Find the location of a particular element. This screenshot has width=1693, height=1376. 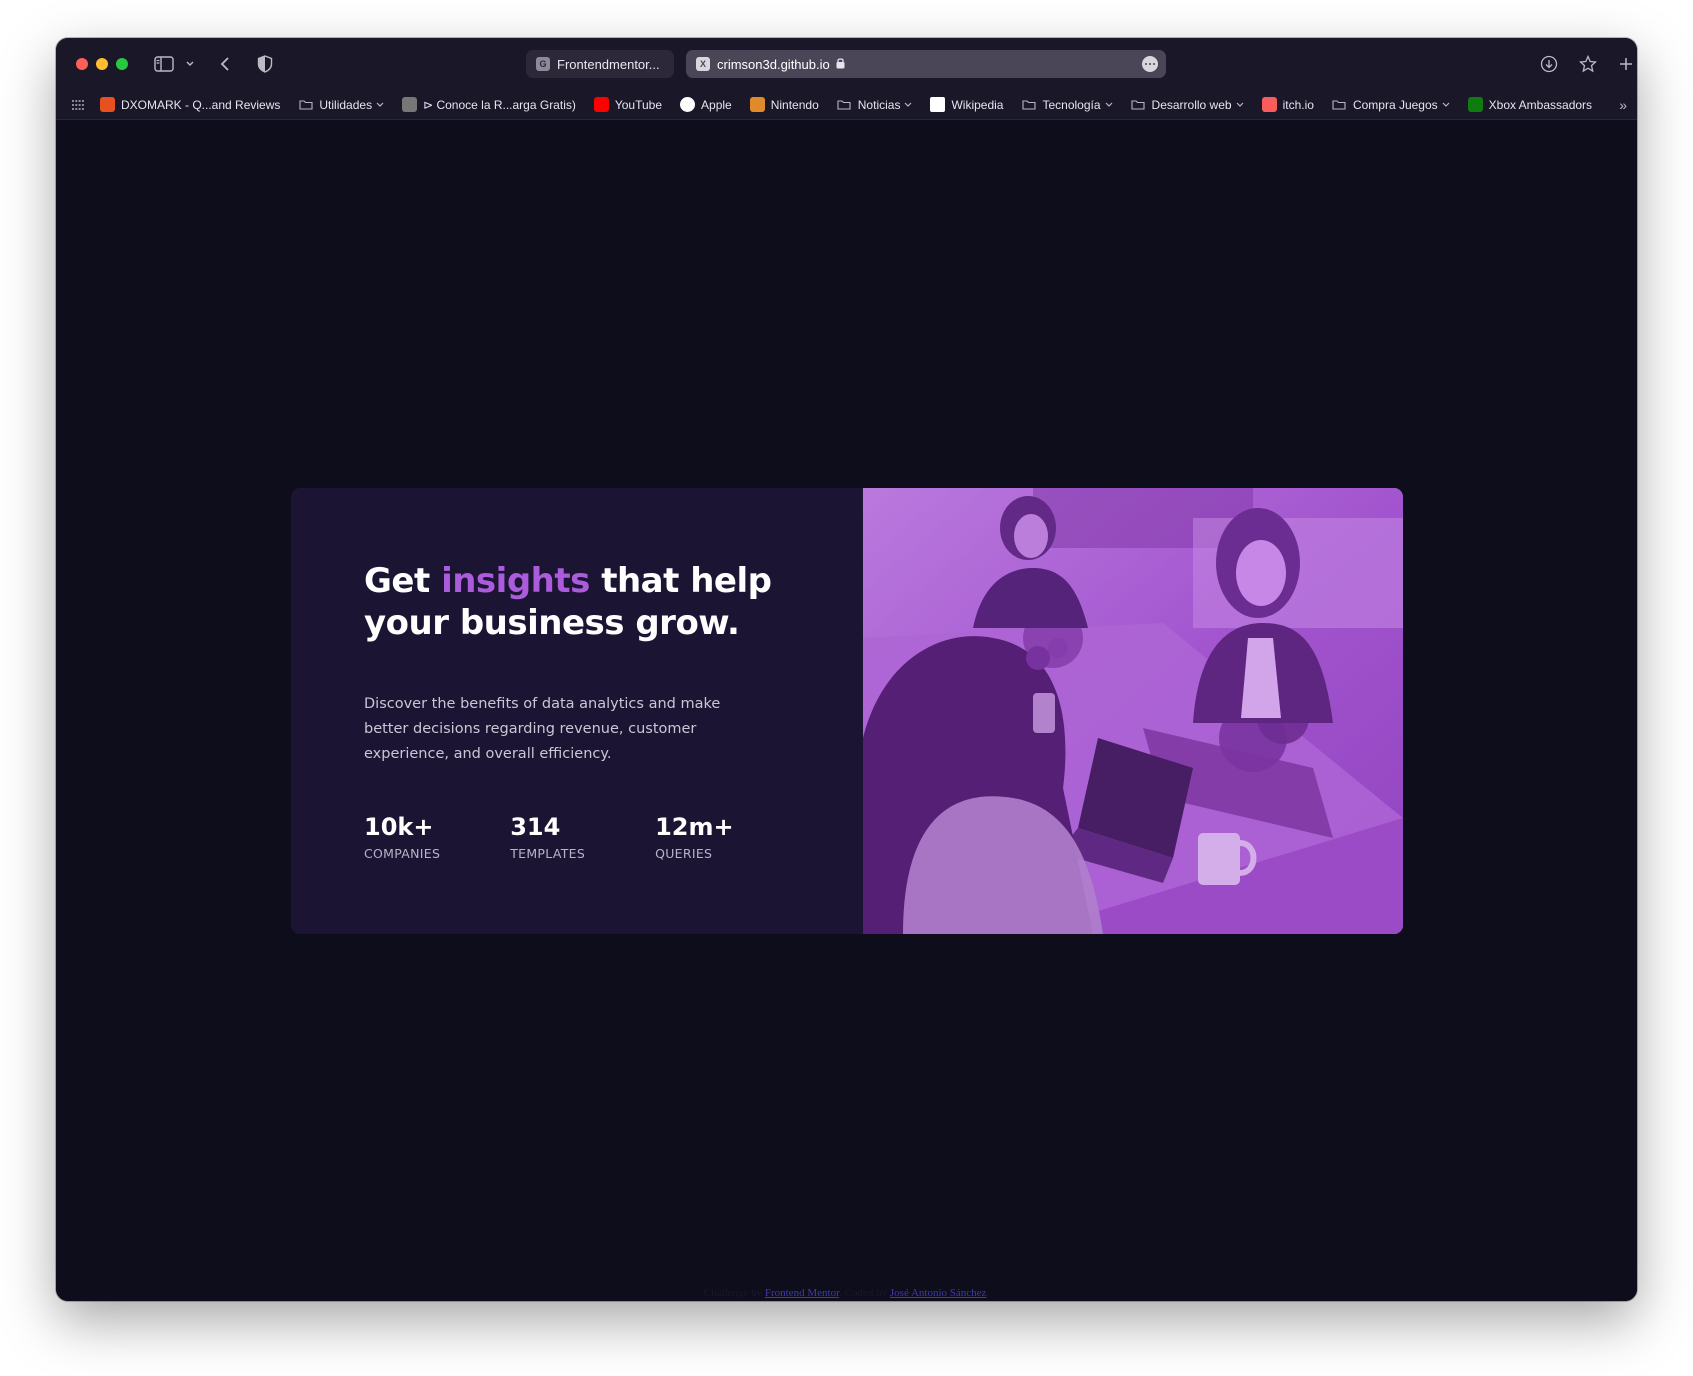

bookmark-item: Tecnología is located at coordinates (1066, 105).